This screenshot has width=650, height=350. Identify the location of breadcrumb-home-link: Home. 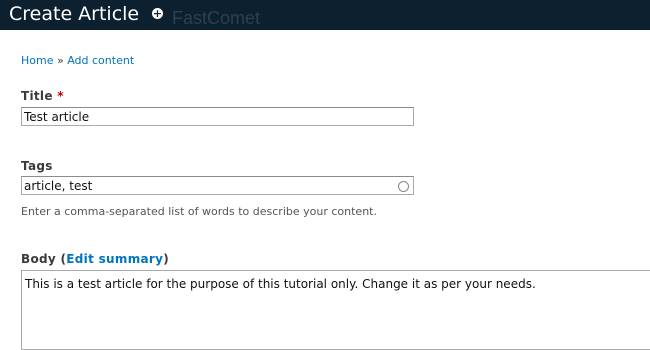
(37, 60).